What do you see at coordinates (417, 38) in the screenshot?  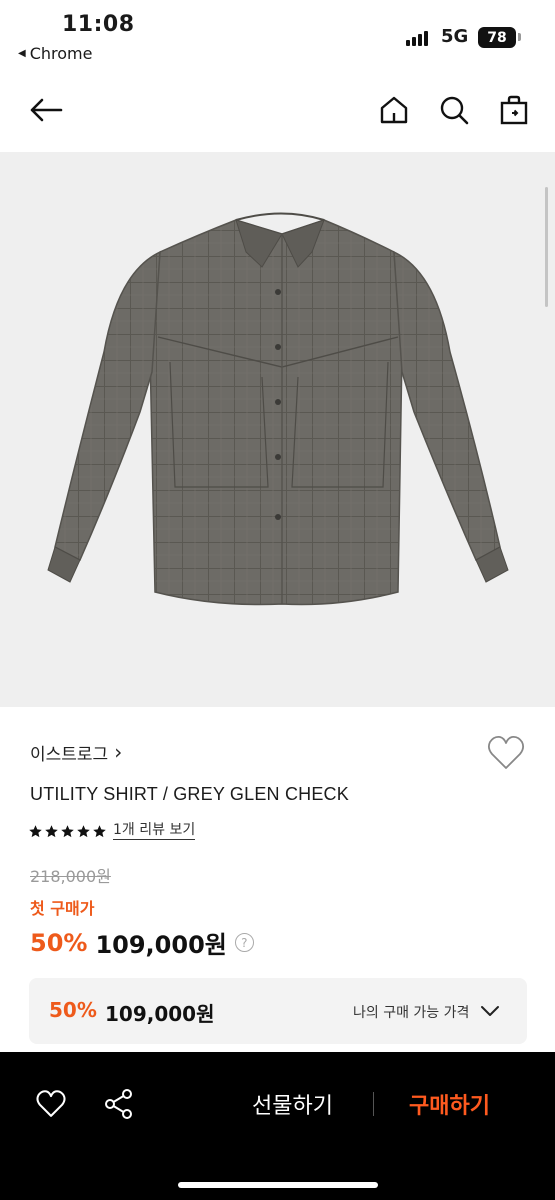 I see `signal-icon` at bounding box center [417, 38].